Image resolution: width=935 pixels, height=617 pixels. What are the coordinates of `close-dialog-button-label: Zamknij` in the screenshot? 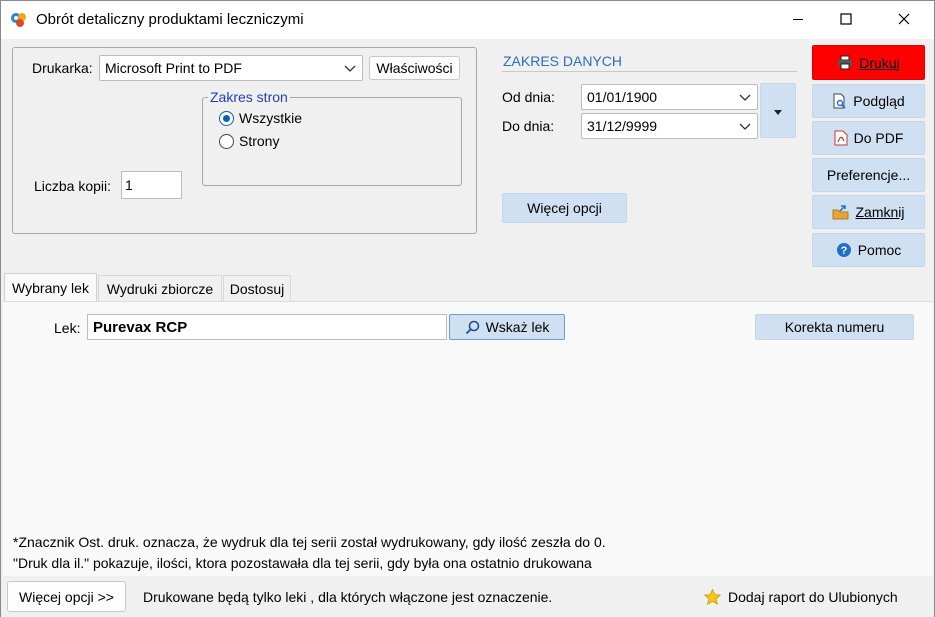 It's located at (880, 212).